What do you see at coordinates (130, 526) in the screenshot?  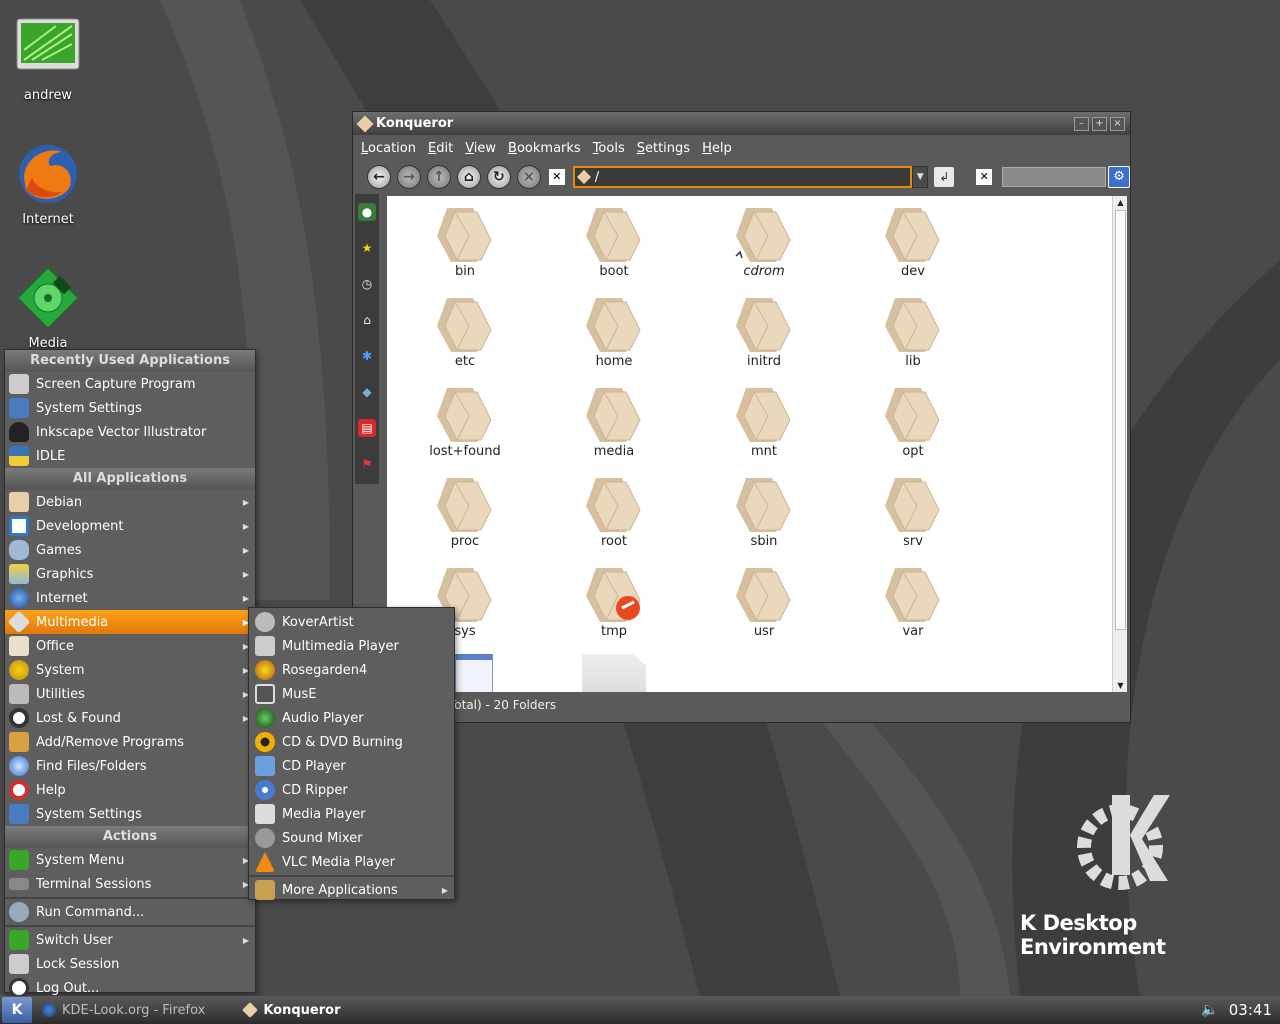 I see `menu-item-development: Development ▶` at bounding box center [130, 526].